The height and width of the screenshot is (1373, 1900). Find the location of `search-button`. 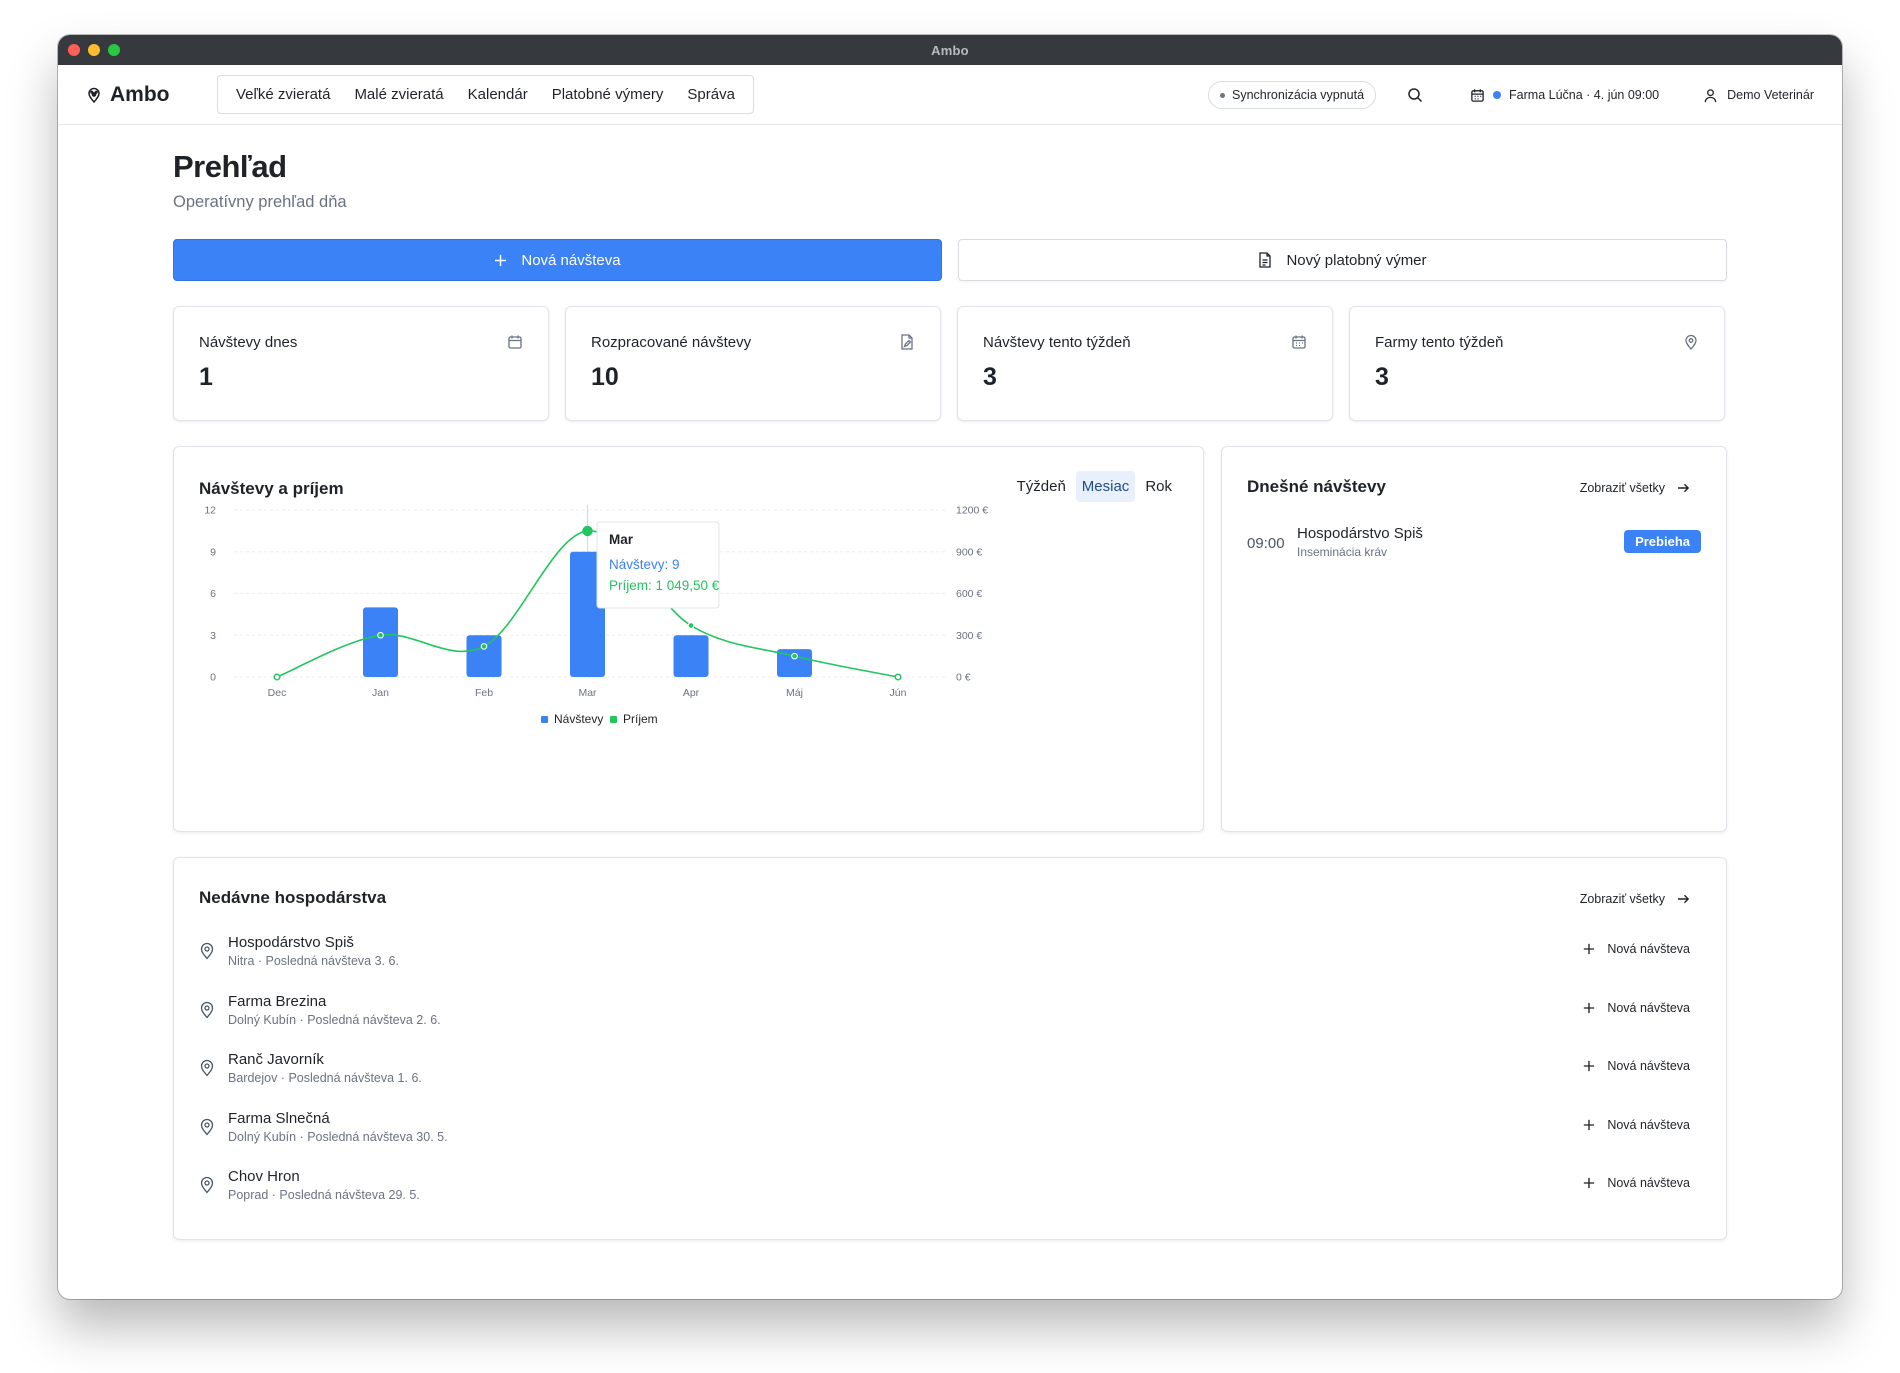

search-button is located at coordinates (1415, 95).